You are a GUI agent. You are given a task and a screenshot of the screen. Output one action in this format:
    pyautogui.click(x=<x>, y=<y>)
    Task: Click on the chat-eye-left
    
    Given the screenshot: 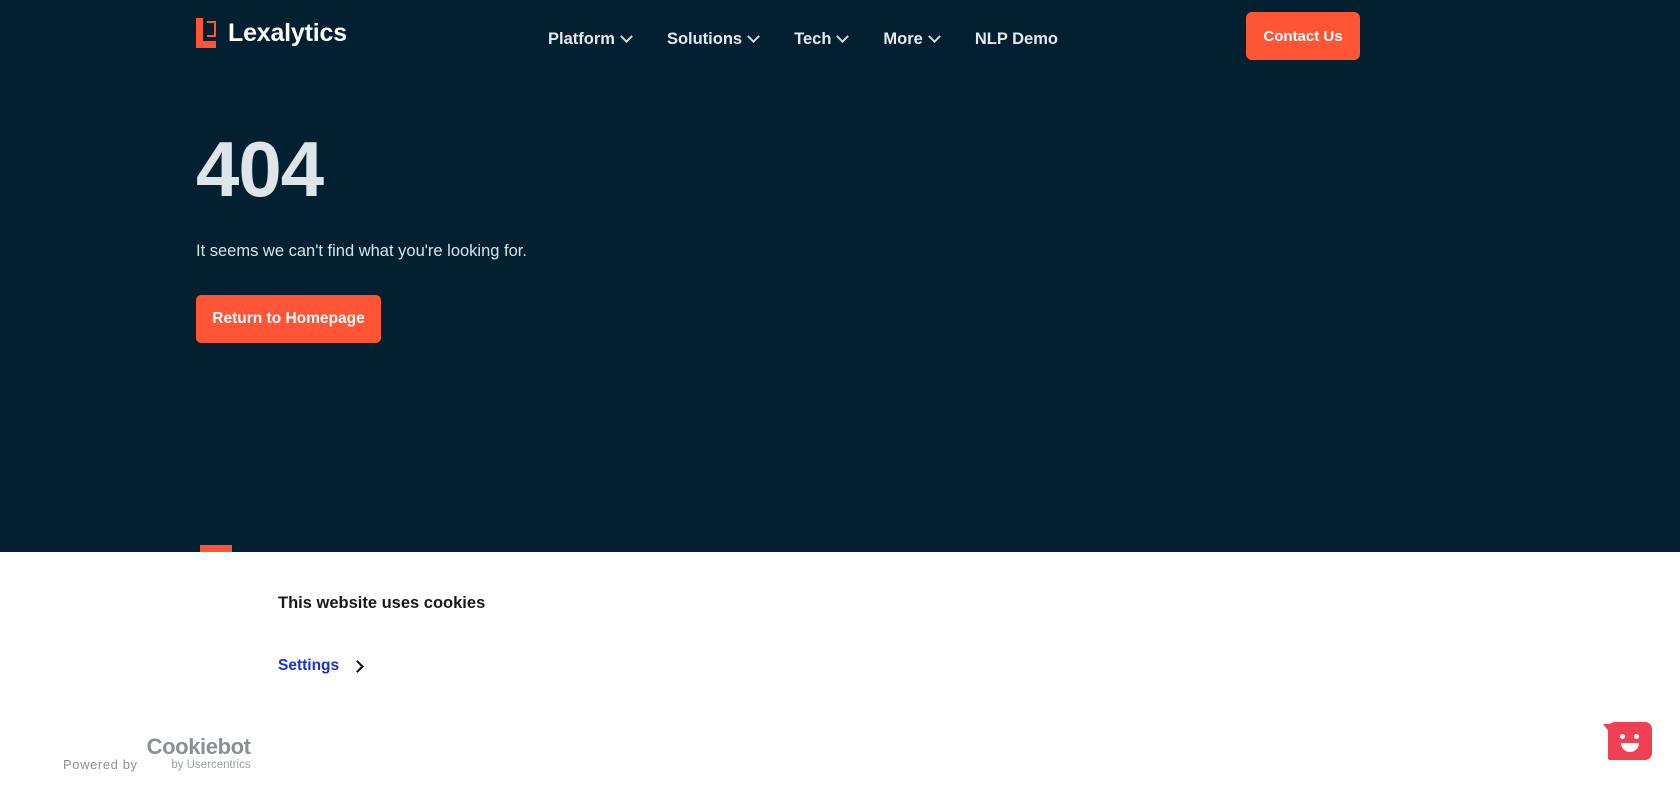 What is the action you would take?
    pyautogui.click(x=1622, y=736)
    